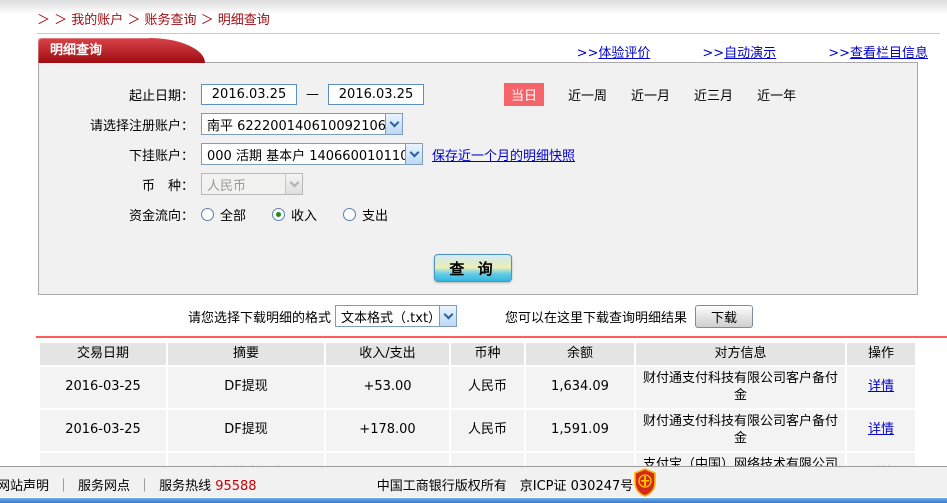 This screenshot has height=503, width=947. Describe the element at coordinates (478, 94) in the screenshot. I see `date-range-row: 起止日期： — 当日 近一周 近一月 近三月 近一年` at that location.